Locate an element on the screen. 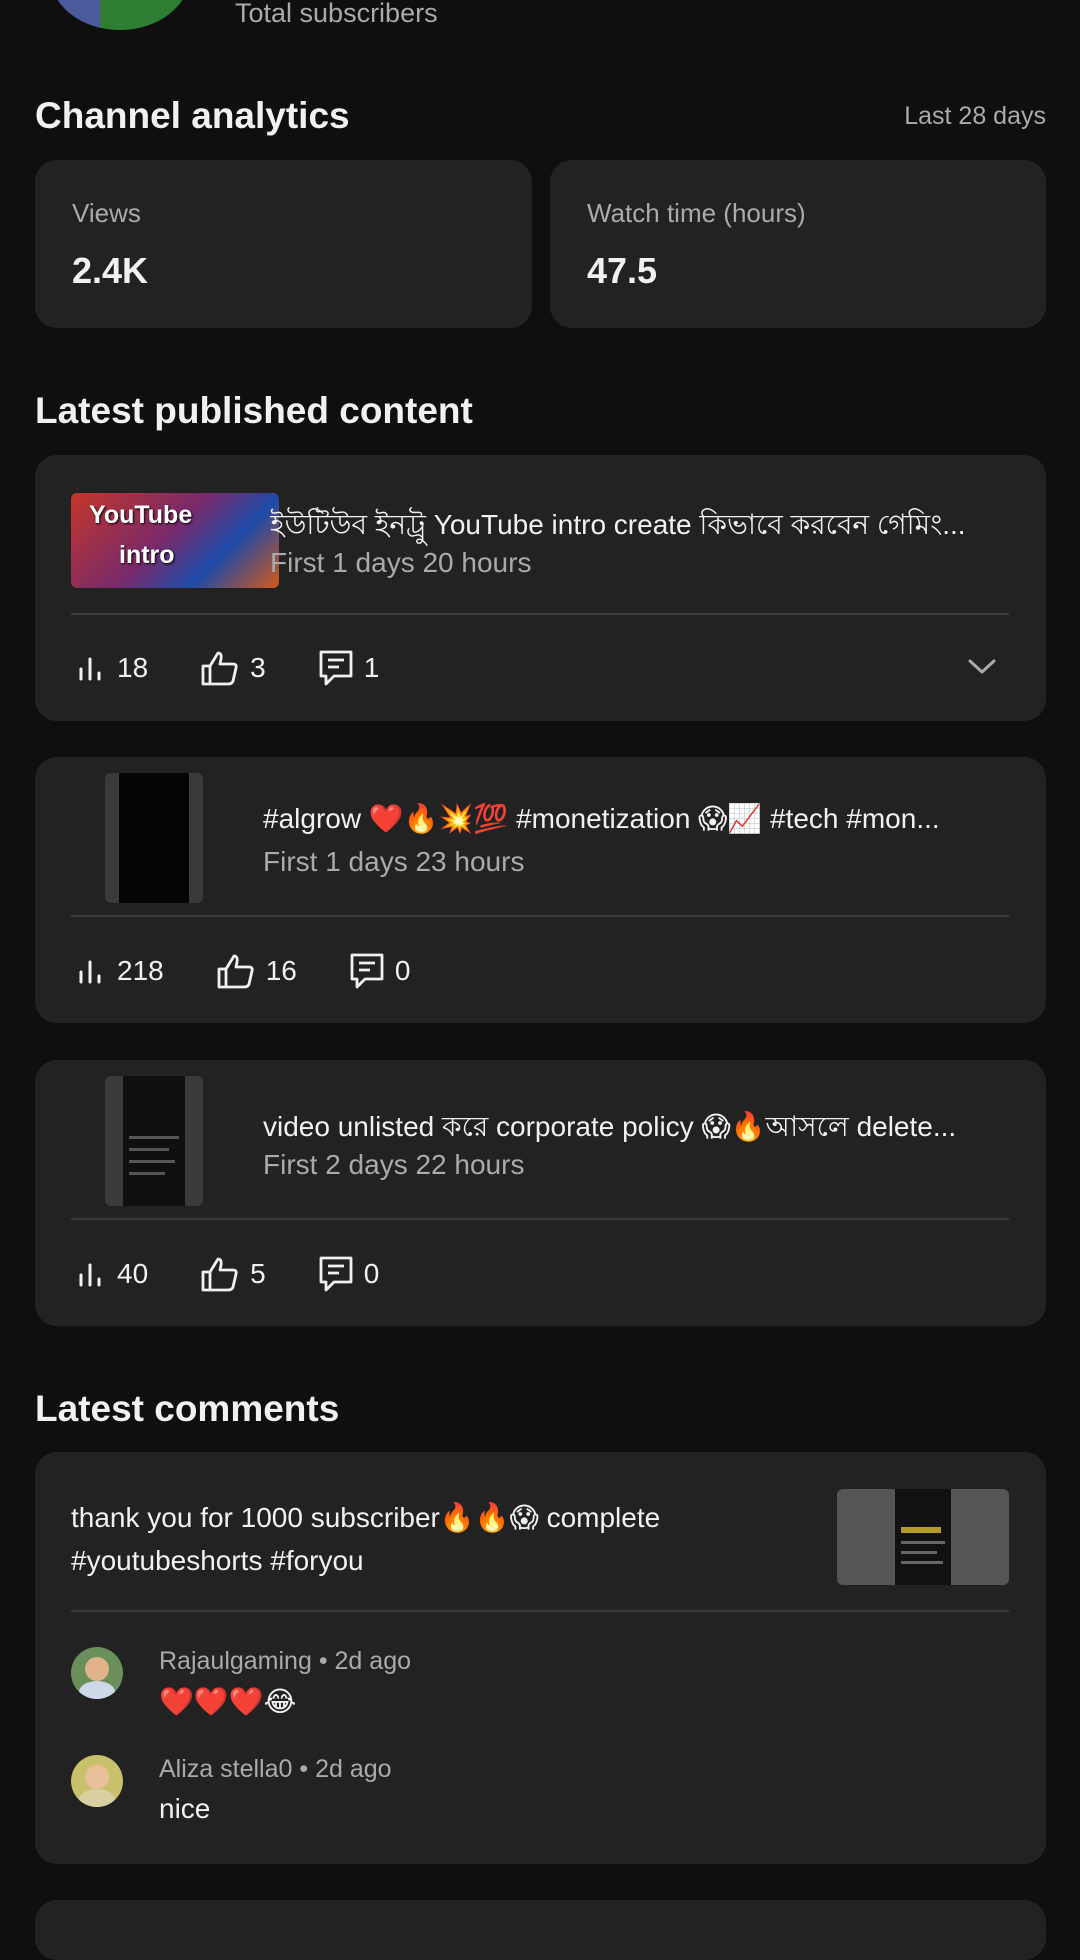 The image size is (1080, 1960). watch-time-card: Watch time (hours) 47.5 is located at coordinates (798, 244).